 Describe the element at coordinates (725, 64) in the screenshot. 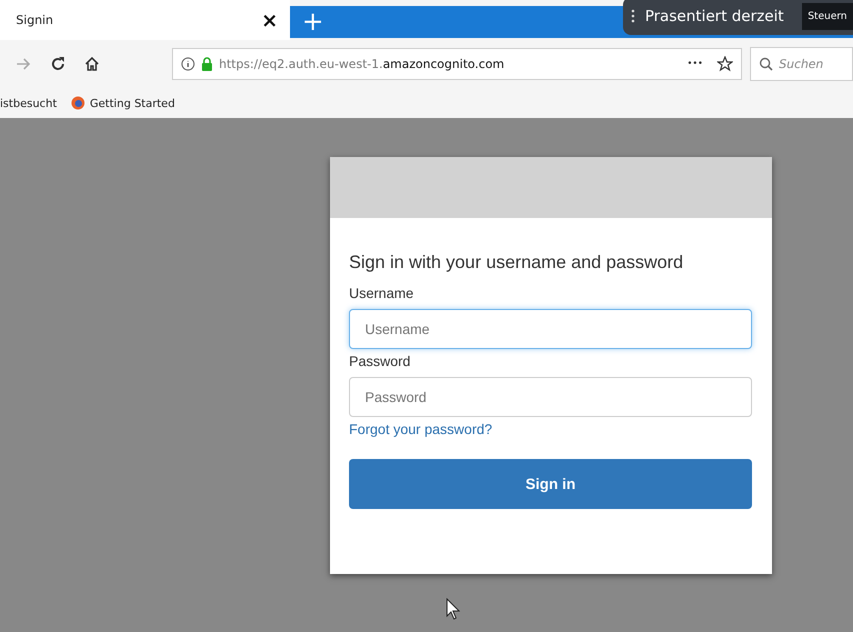

I see `star-icon` at that location.